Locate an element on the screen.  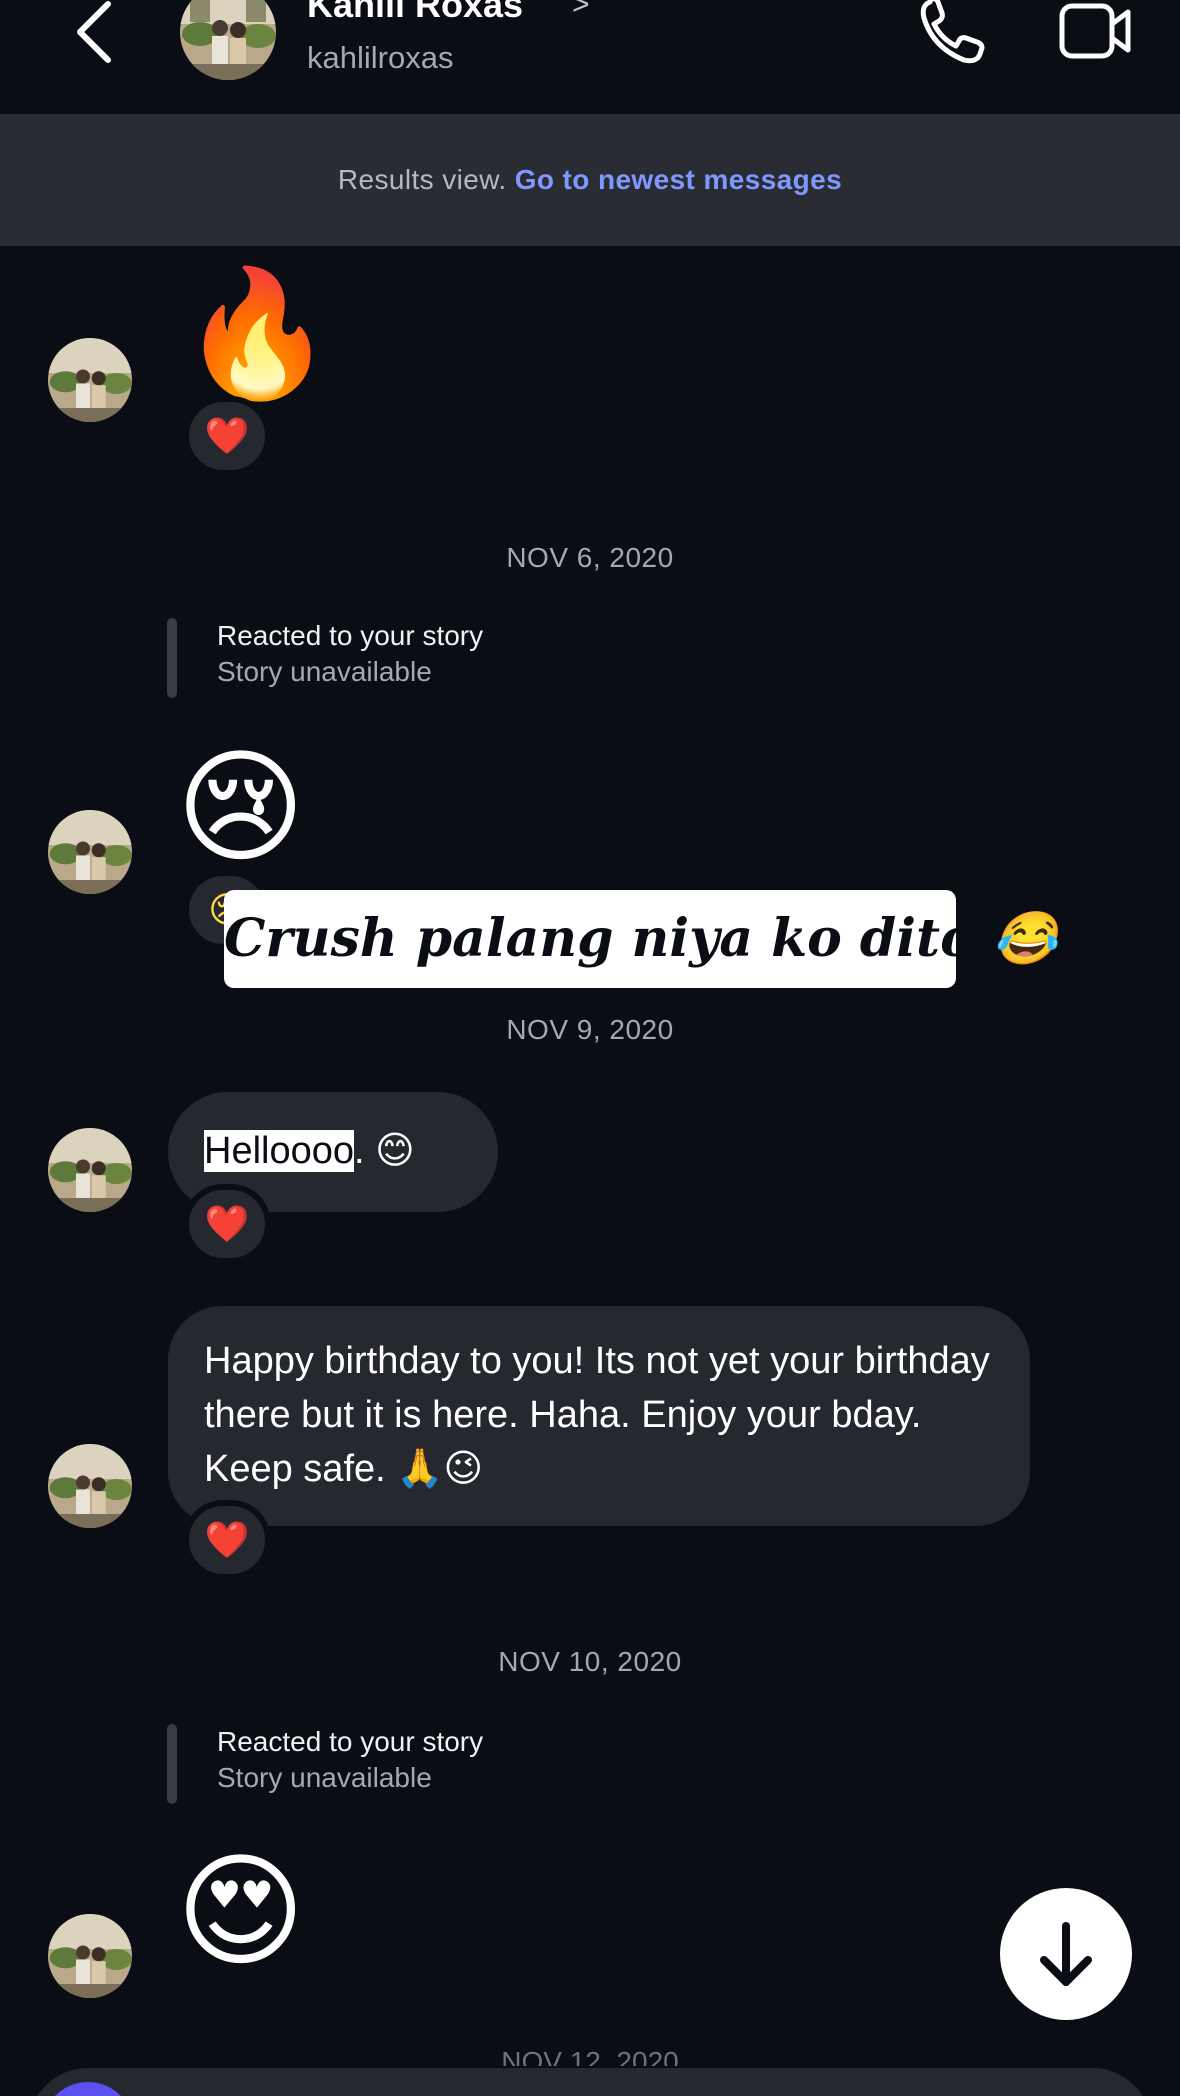
emoji-message: 🔥 is located at coordinates (257, 334).